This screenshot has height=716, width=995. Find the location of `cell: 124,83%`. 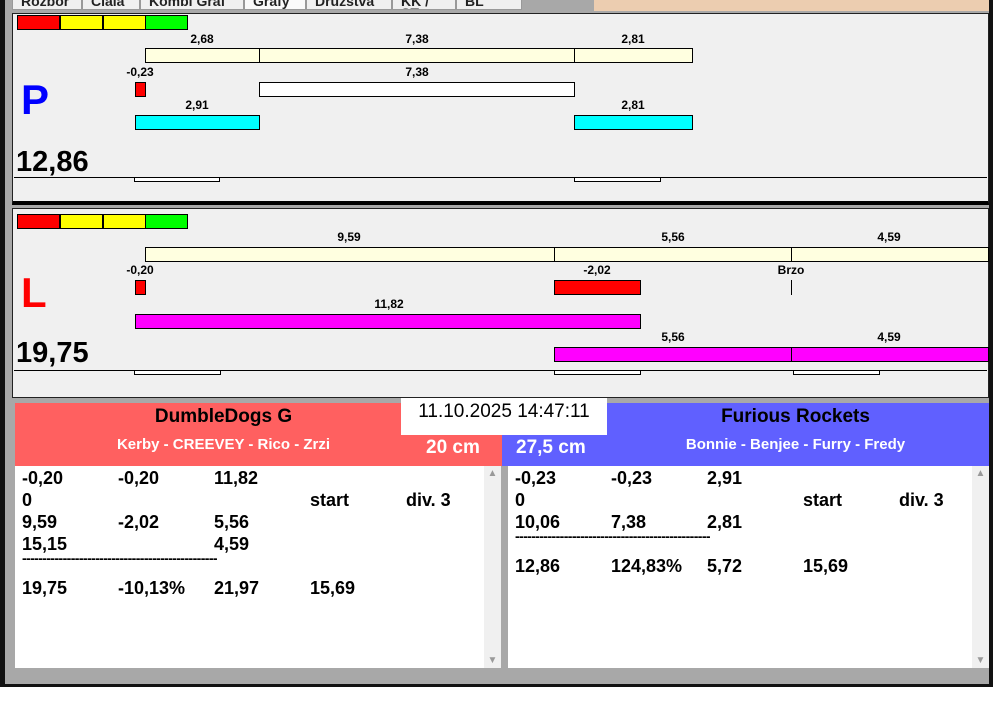

cell: 124,83% is located at coordinates (647, 566).